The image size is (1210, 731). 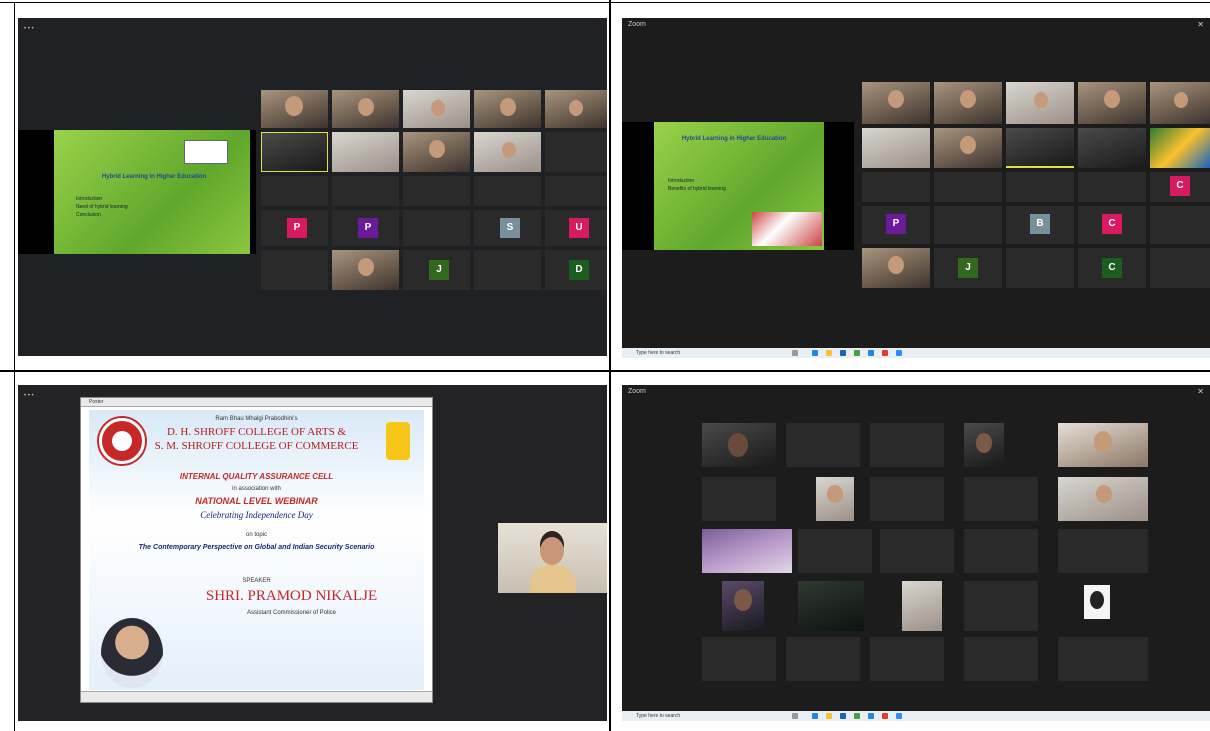 I want to click on poster-line: Ram Bhau Mhalgi Prabodhini's, so click(x=256, y=419).